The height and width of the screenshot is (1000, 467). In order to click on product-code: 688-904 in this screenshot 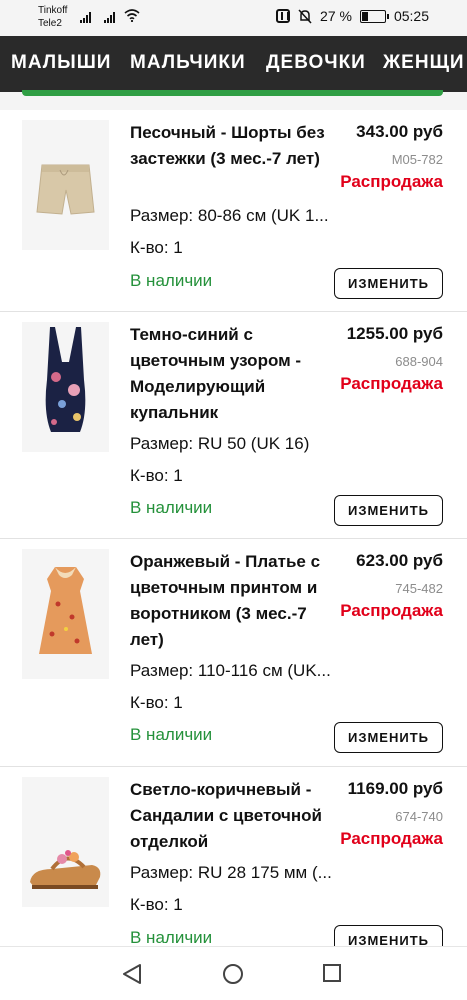, I will do `click(419, 361)`.